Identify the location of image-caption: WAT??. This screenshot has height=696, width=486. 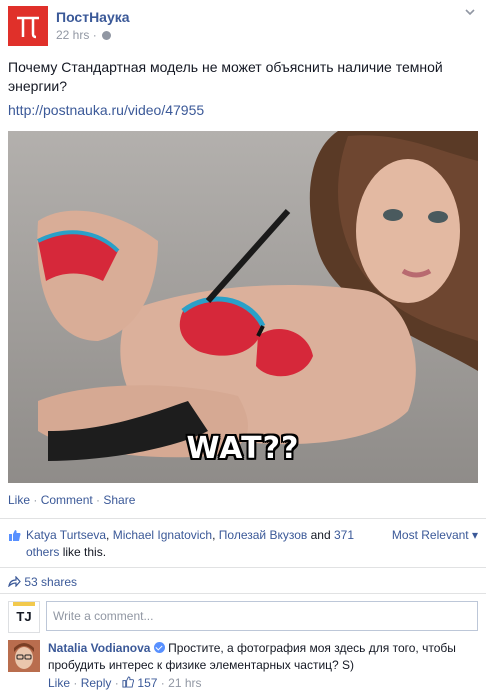
(243, 448).